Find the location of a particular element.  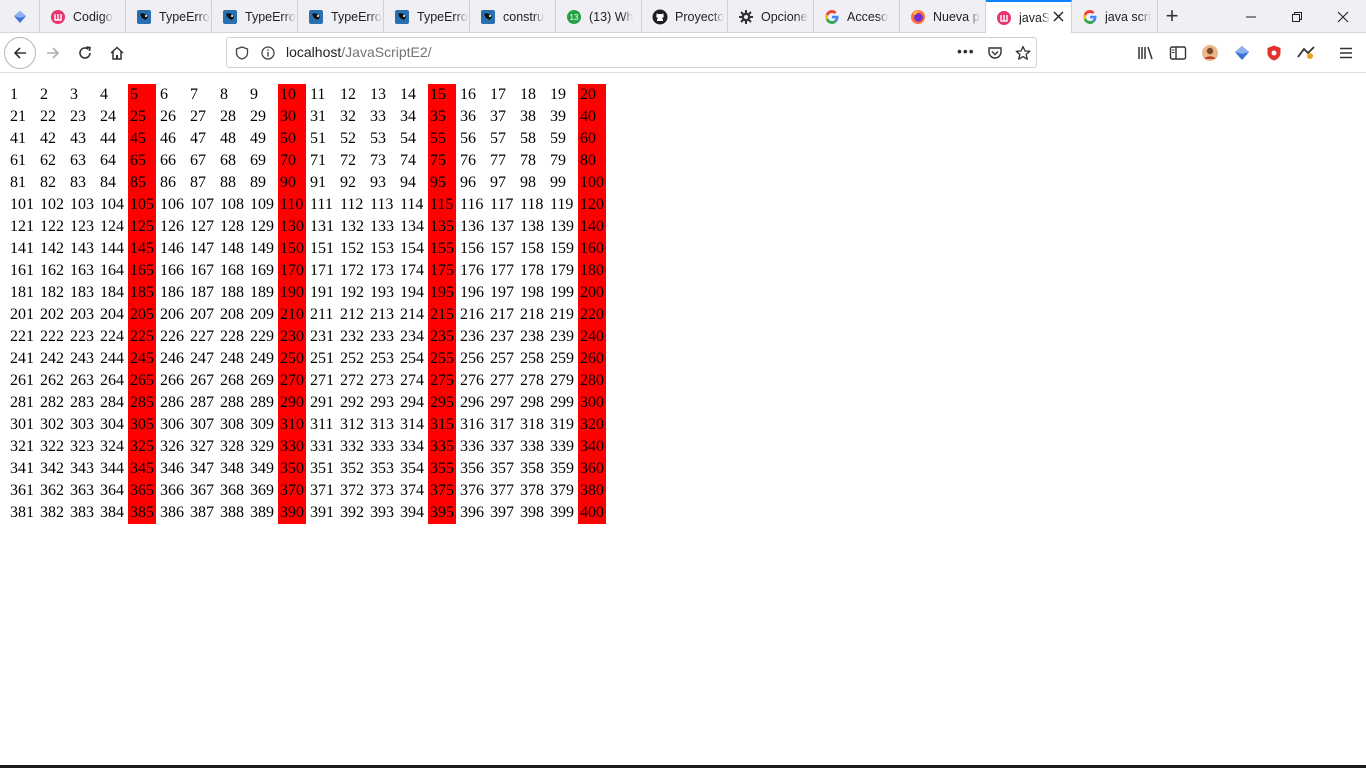

minimize-button is located at coordinates (1251, 16).